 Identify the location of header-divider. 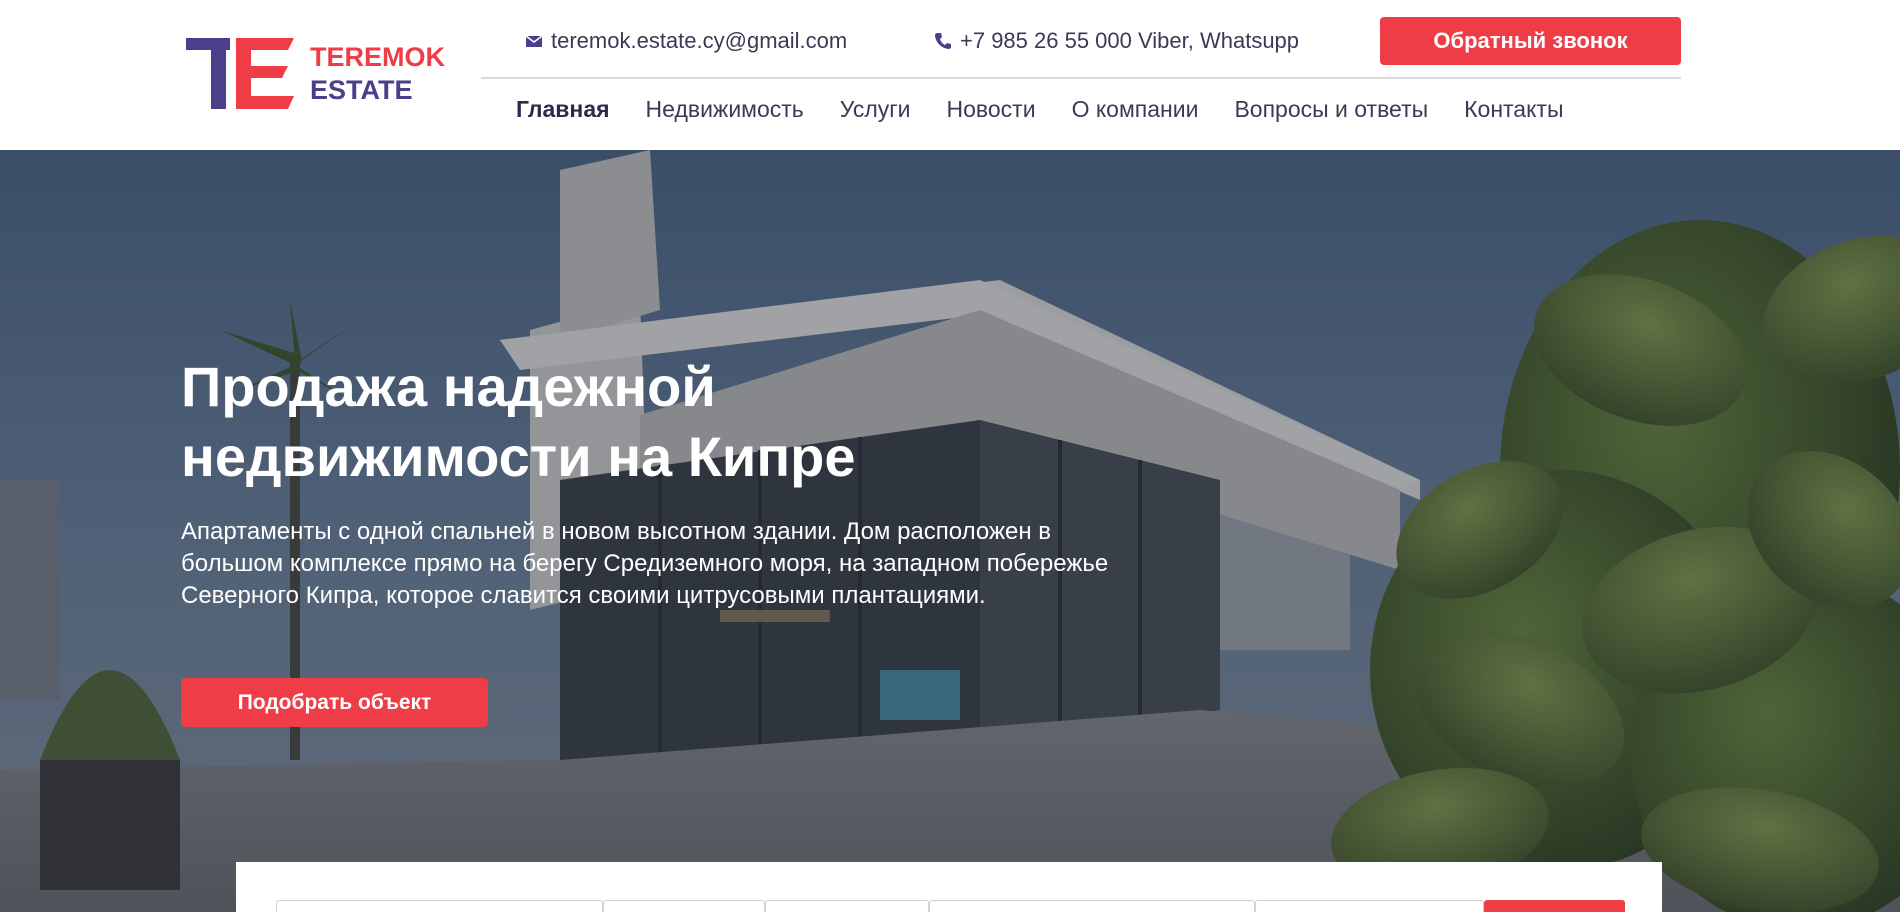
(1081, 78).